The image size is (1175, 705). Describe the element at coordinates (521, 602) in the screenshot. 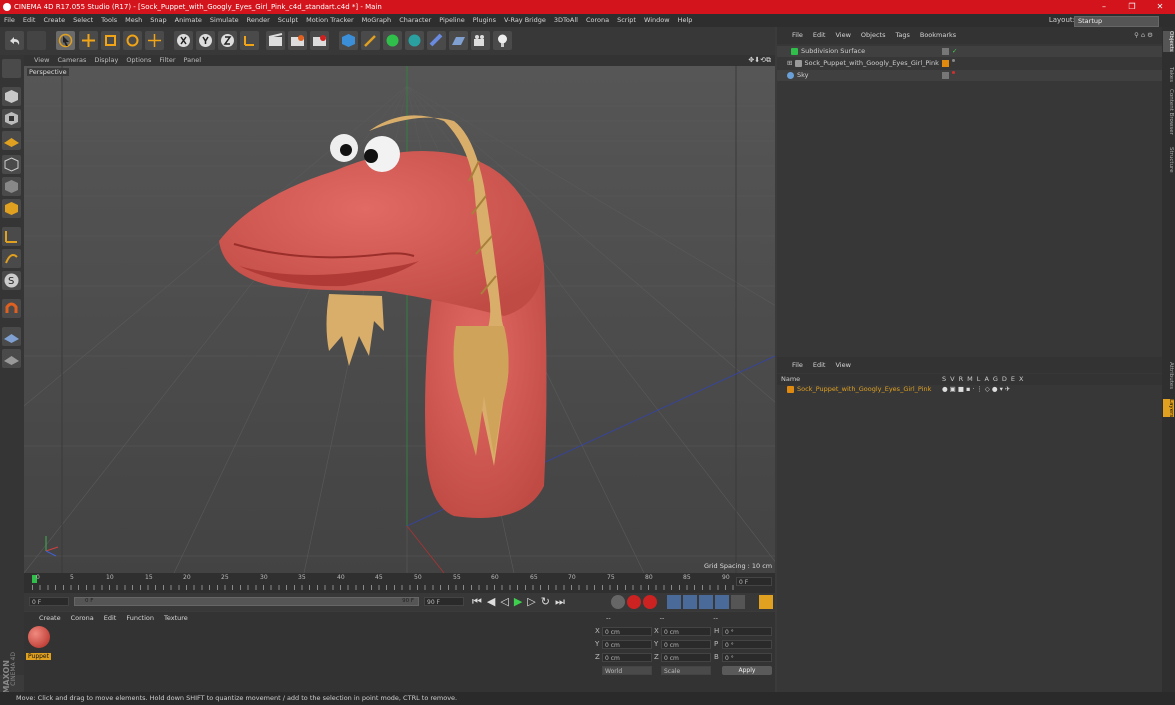

I see `playback-controls: ⏮◀◁▶▷↻⏭` at that location.